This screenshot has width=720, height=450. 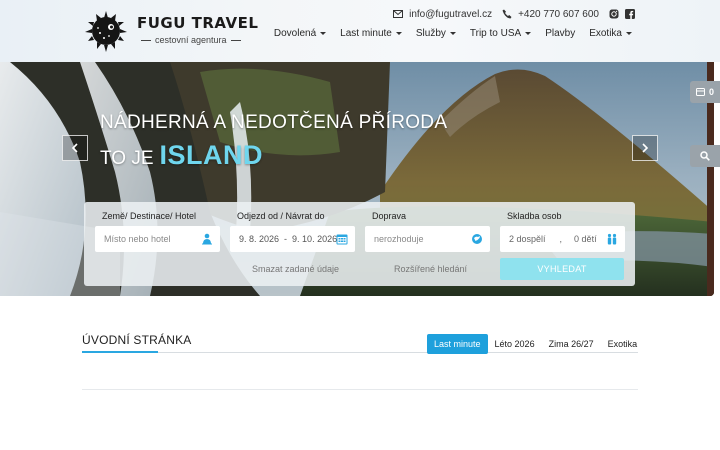 What do you see at coordinates (623, 344) in the screenshot?
I see `tab-exotika: Exotika` at bounding box center [623, 344].